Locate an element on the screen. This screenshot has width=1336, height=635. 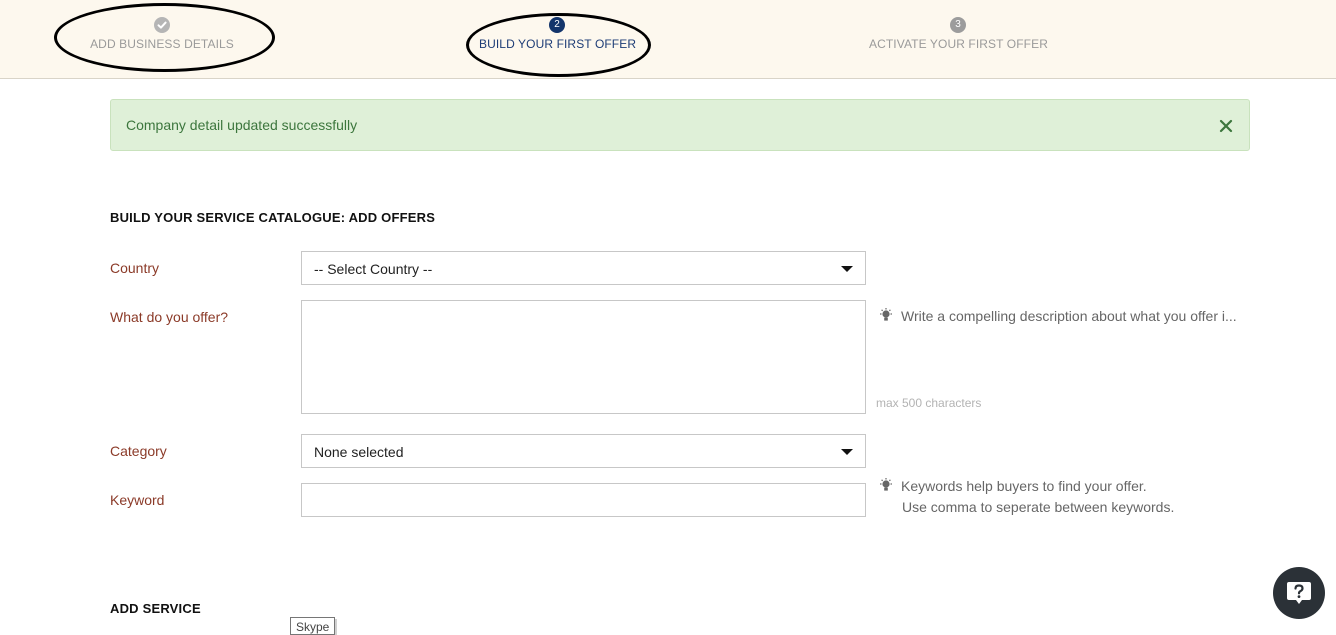
help-question-icon is located at coordinates (1299, 593).